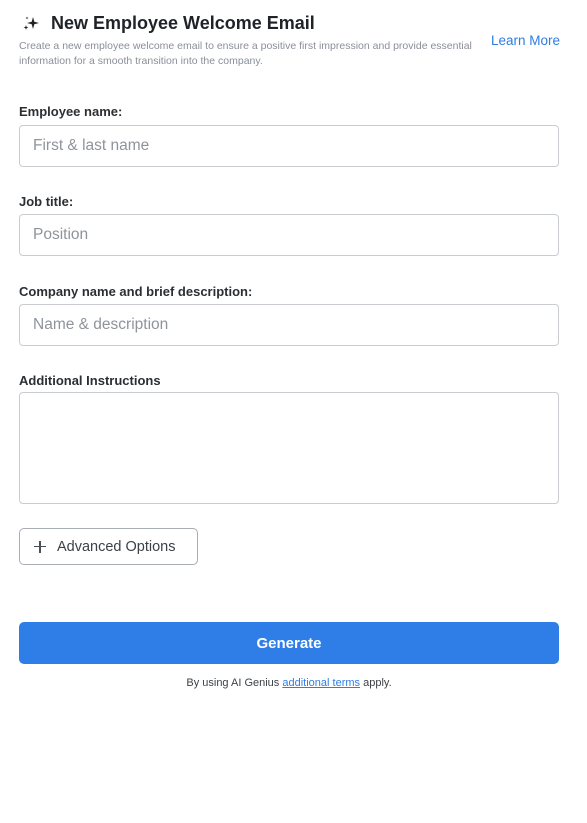  I want to click on terms-suffix: apply., so click(377, 683).